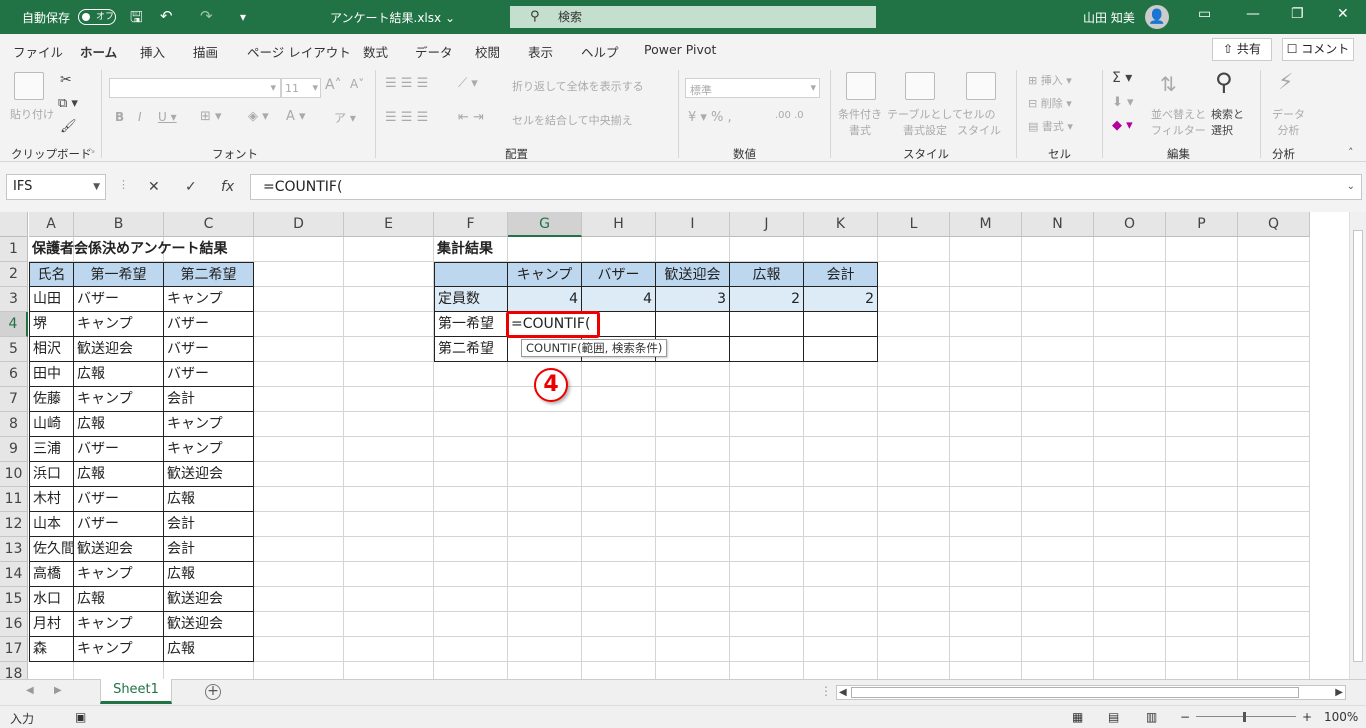  Describe the element at coordinates (68, 103) in the screenshot. I see `copy-icon: ⧉ ▾` at that location.